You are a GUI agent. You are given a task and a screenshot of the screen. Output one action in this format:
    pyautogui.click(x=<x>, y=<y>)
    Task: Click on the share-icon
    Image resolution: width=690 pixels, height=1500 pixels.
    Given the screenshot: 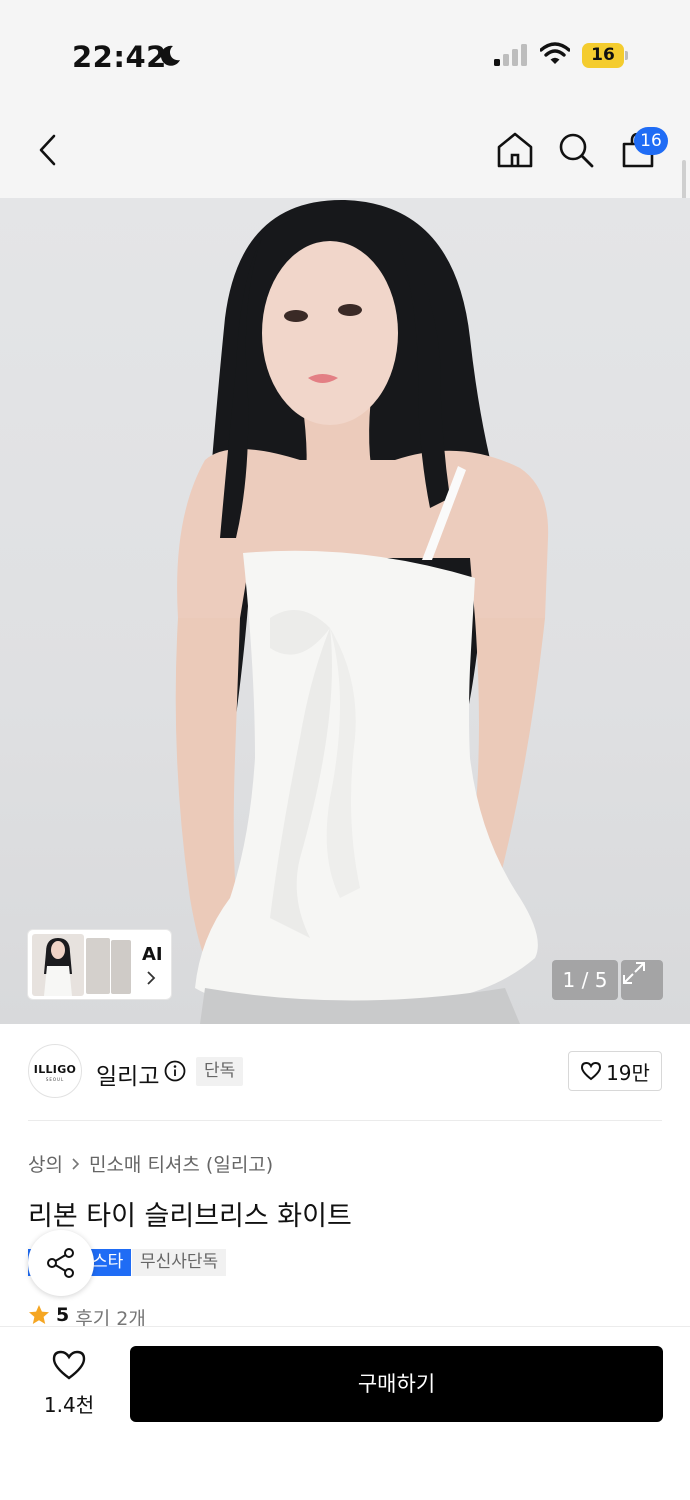 What is the action you would take?
    pyautogui.click(x=60, y=1263)
    